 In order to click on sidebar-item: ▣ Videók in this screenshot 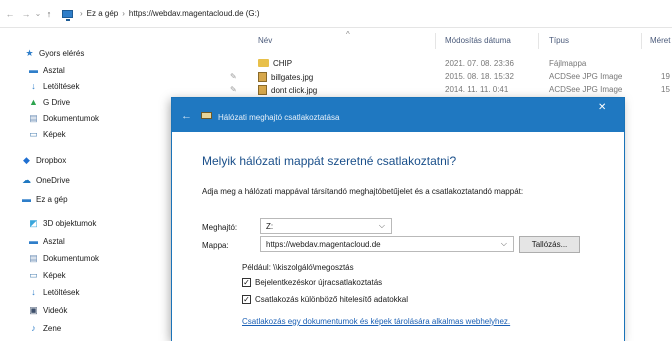, I will do `click(48, 310)`.